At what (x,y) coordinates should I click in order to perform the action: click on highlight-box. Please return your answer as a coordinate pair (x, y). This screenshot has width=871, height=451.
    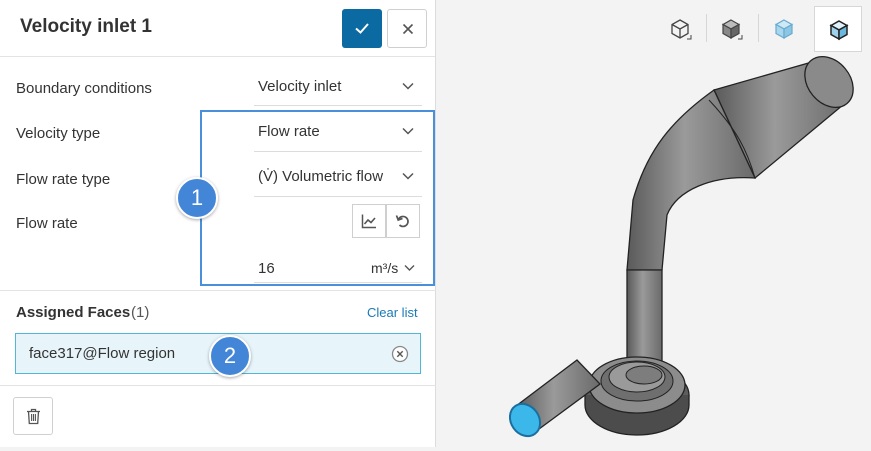
    Looking at the image, I should click on (317, 198).